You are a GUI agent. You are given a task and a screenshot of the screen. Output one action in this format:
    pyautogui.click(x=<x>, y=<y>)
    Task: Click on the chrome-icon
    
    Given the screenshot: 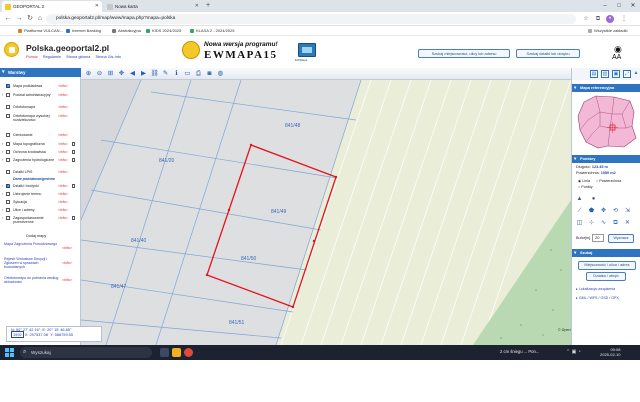 What is the action you would take?
    pyautogui.click(x=188, y=352)
    